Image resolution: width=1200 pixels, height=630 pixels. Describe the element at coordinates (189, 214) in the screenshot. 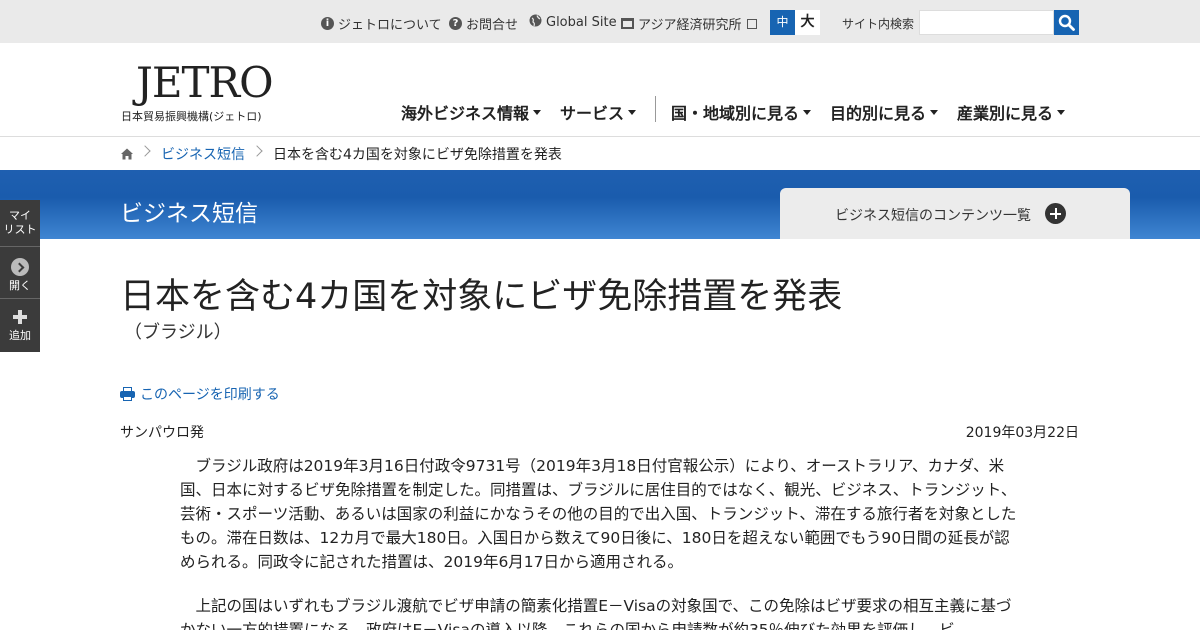

I see `section-title: ビジネス短信` at that location.